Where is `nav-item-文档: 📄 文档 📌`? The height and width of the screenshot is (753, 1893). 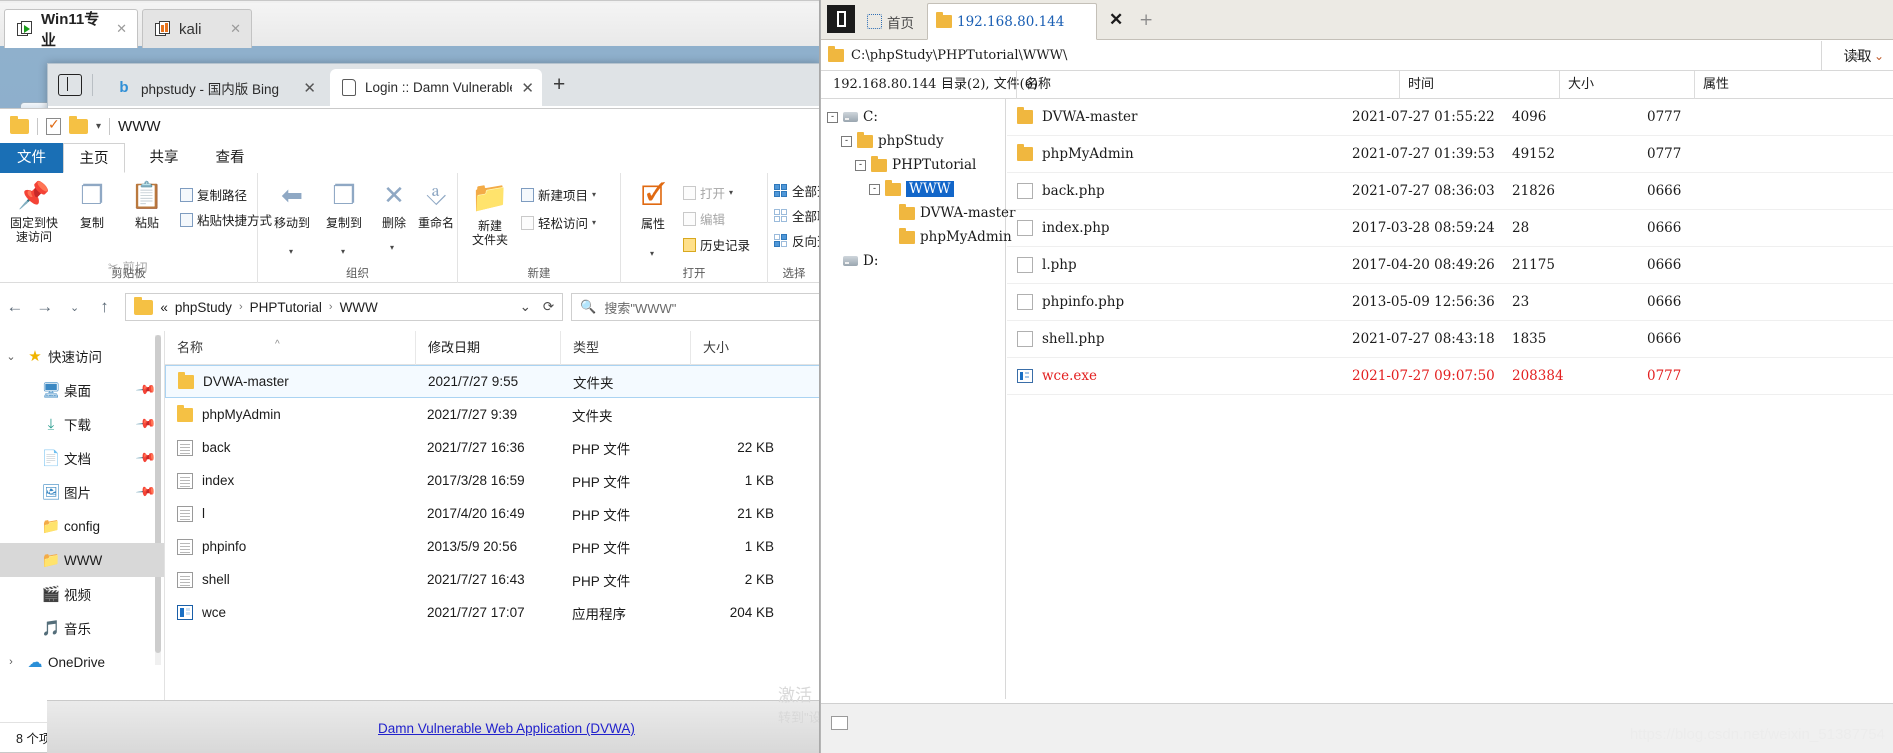
nav-item-文档: 📄 文档 📌 is located at coordinates (82, 458).